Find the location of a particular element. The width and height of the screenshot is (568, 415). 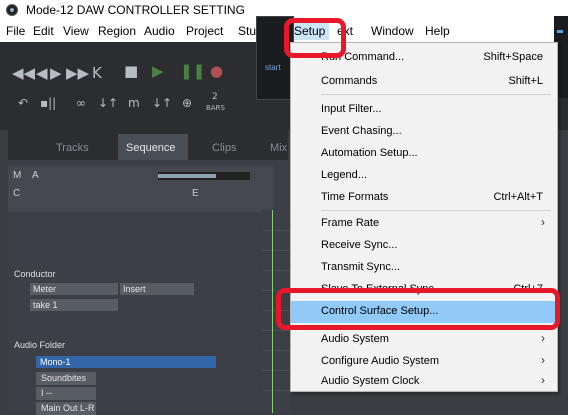

track-mono-1: Mono-1 is located at coordinates (126, 362).